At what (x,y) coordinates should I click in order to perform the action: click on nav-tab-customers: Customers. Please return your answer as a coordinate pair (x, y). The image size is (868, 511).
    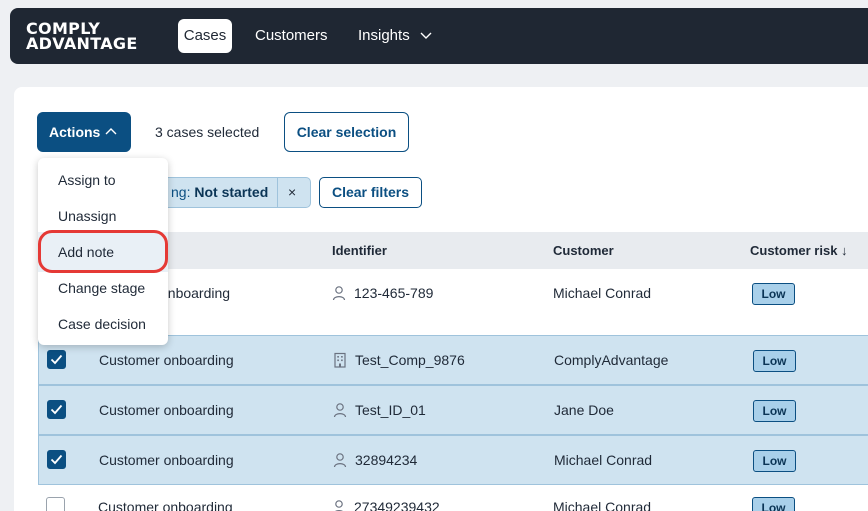
    Looking at the image, I should click on (291, 36).